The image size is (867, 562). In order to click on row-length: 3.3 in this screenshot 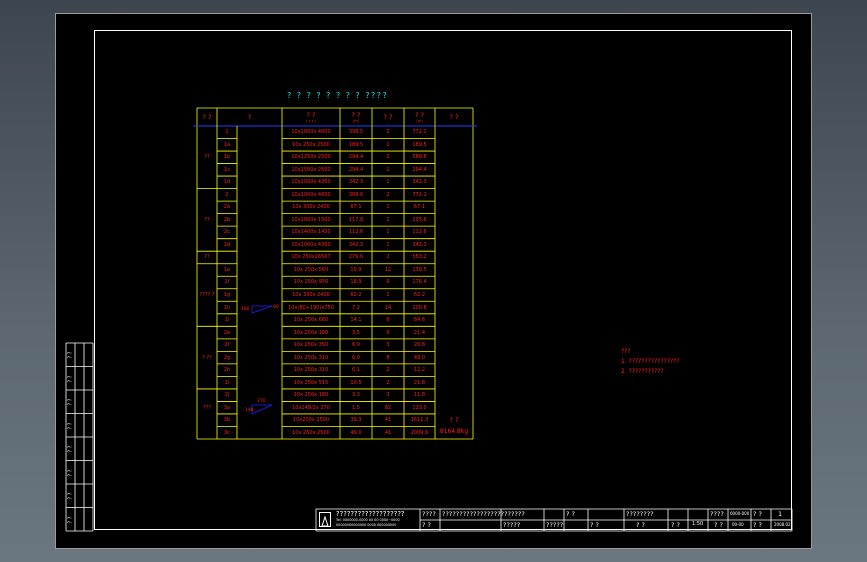, I will do `click(356, 395)`.